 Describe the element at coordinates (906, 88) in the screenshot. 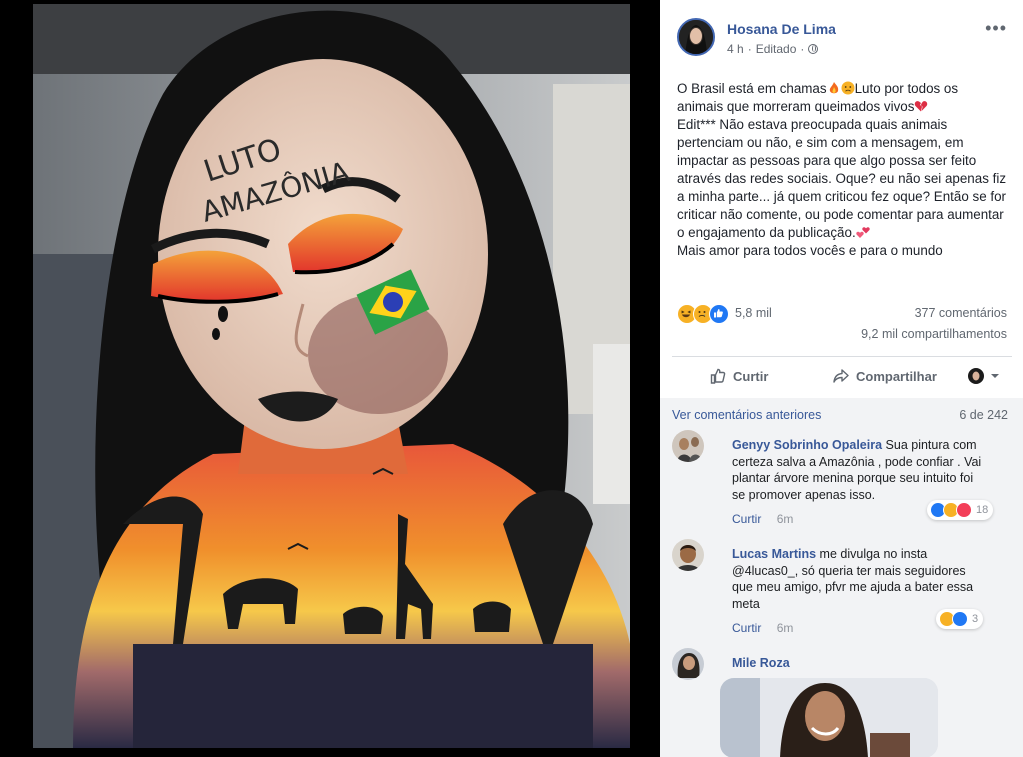

I see `post-text-segment: Luto por todos os` at that location.